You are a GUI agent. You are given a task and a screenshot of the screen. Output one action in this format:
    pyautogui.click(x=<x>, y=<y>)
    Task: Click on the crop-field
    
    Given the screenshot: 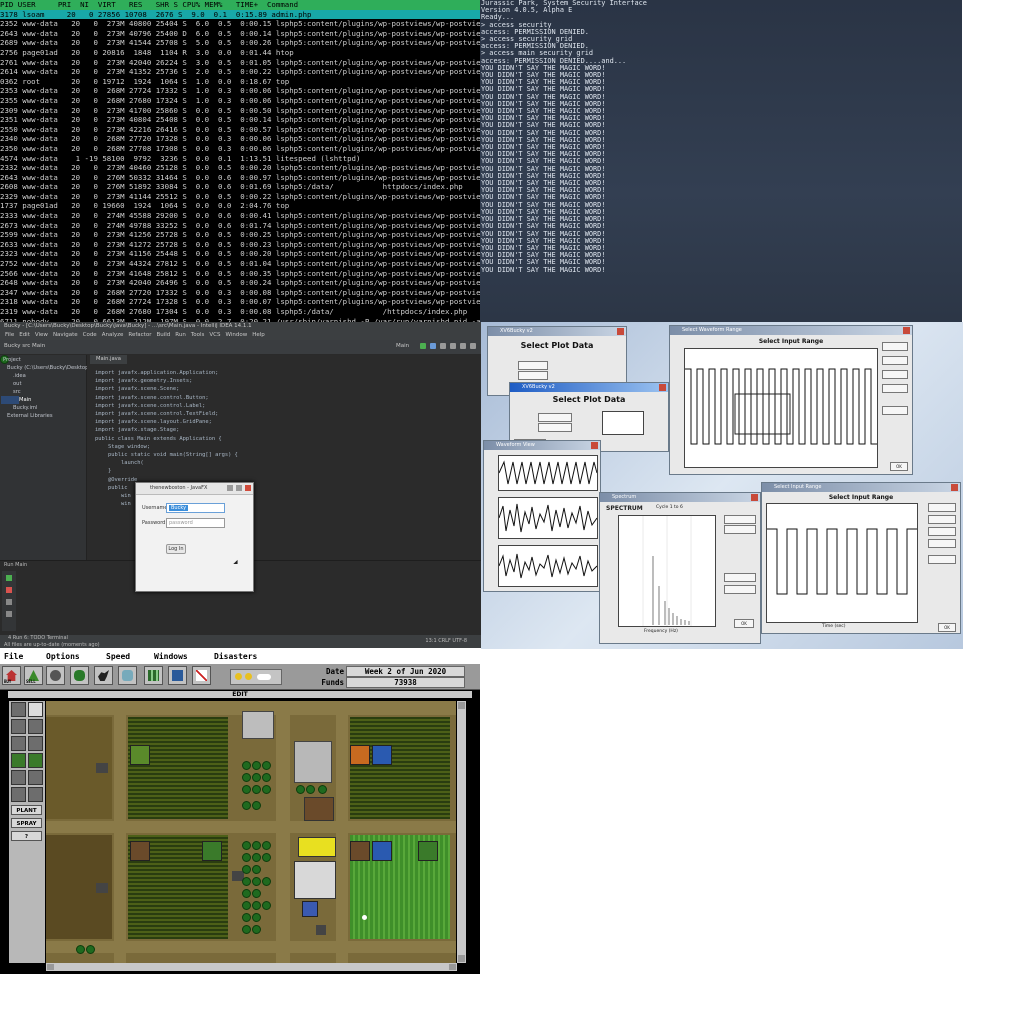 What is the action you would take?
    pyautogui.click(x=400, y=768)
    